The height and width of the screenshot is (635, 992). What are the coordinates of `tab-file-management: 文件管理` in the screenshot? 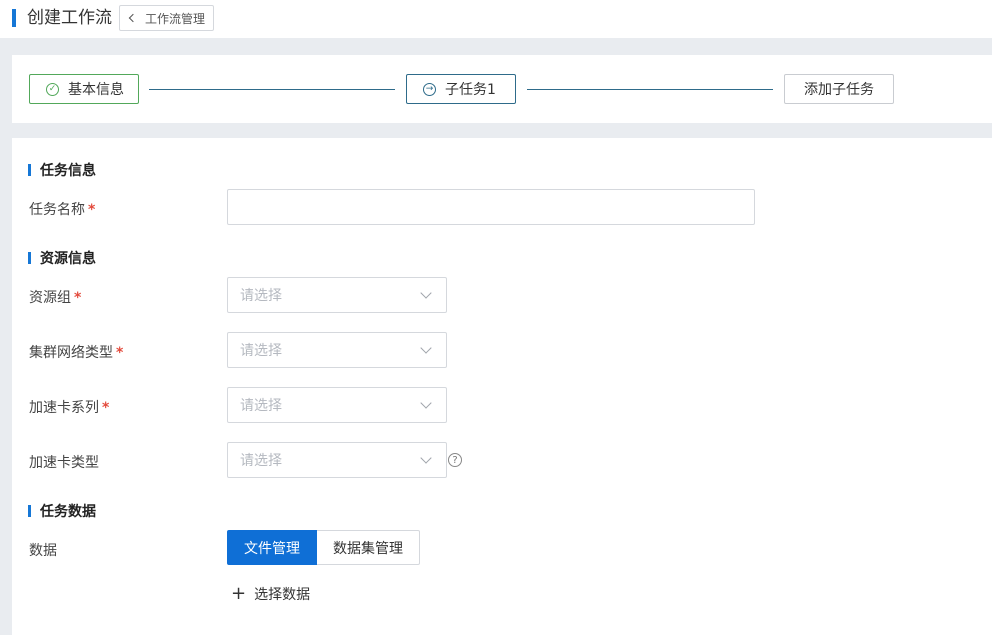 It's located at (272, 547).